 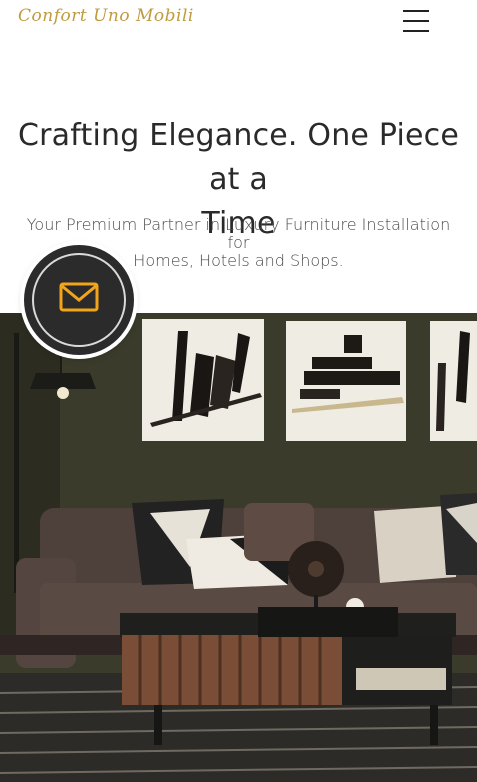 I want to click on hero-subtitle-line: Homes, Hotels and Shops., so click(x=238, y=260).